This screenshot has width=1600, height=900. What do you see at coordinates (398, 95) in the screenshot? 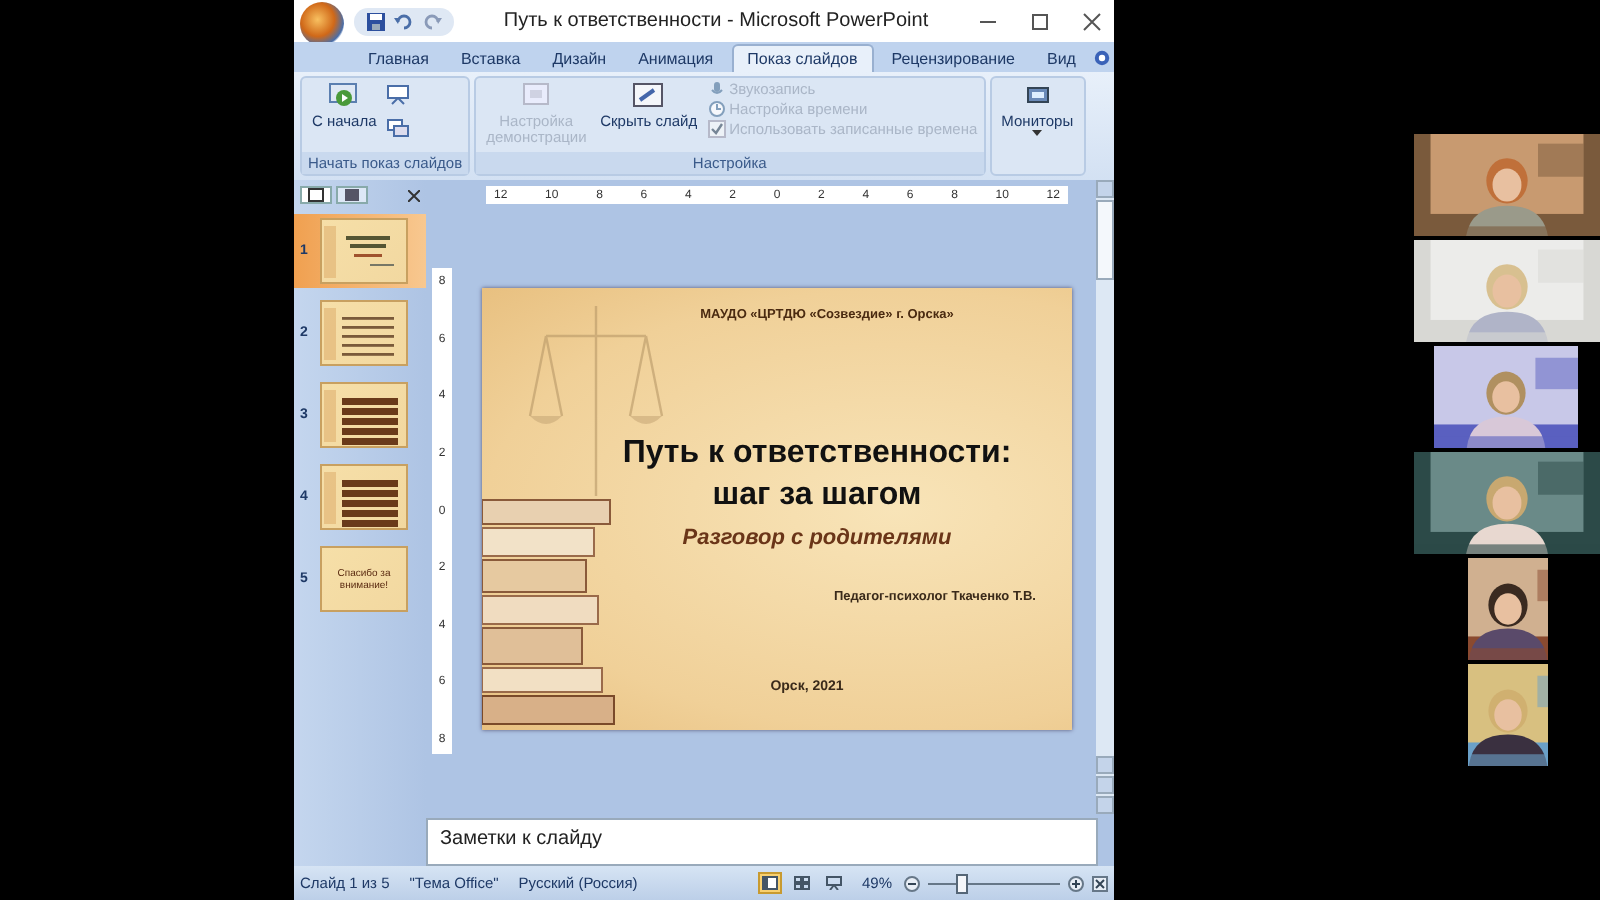
I see `projector-icon` at bounding box center [398, 95].